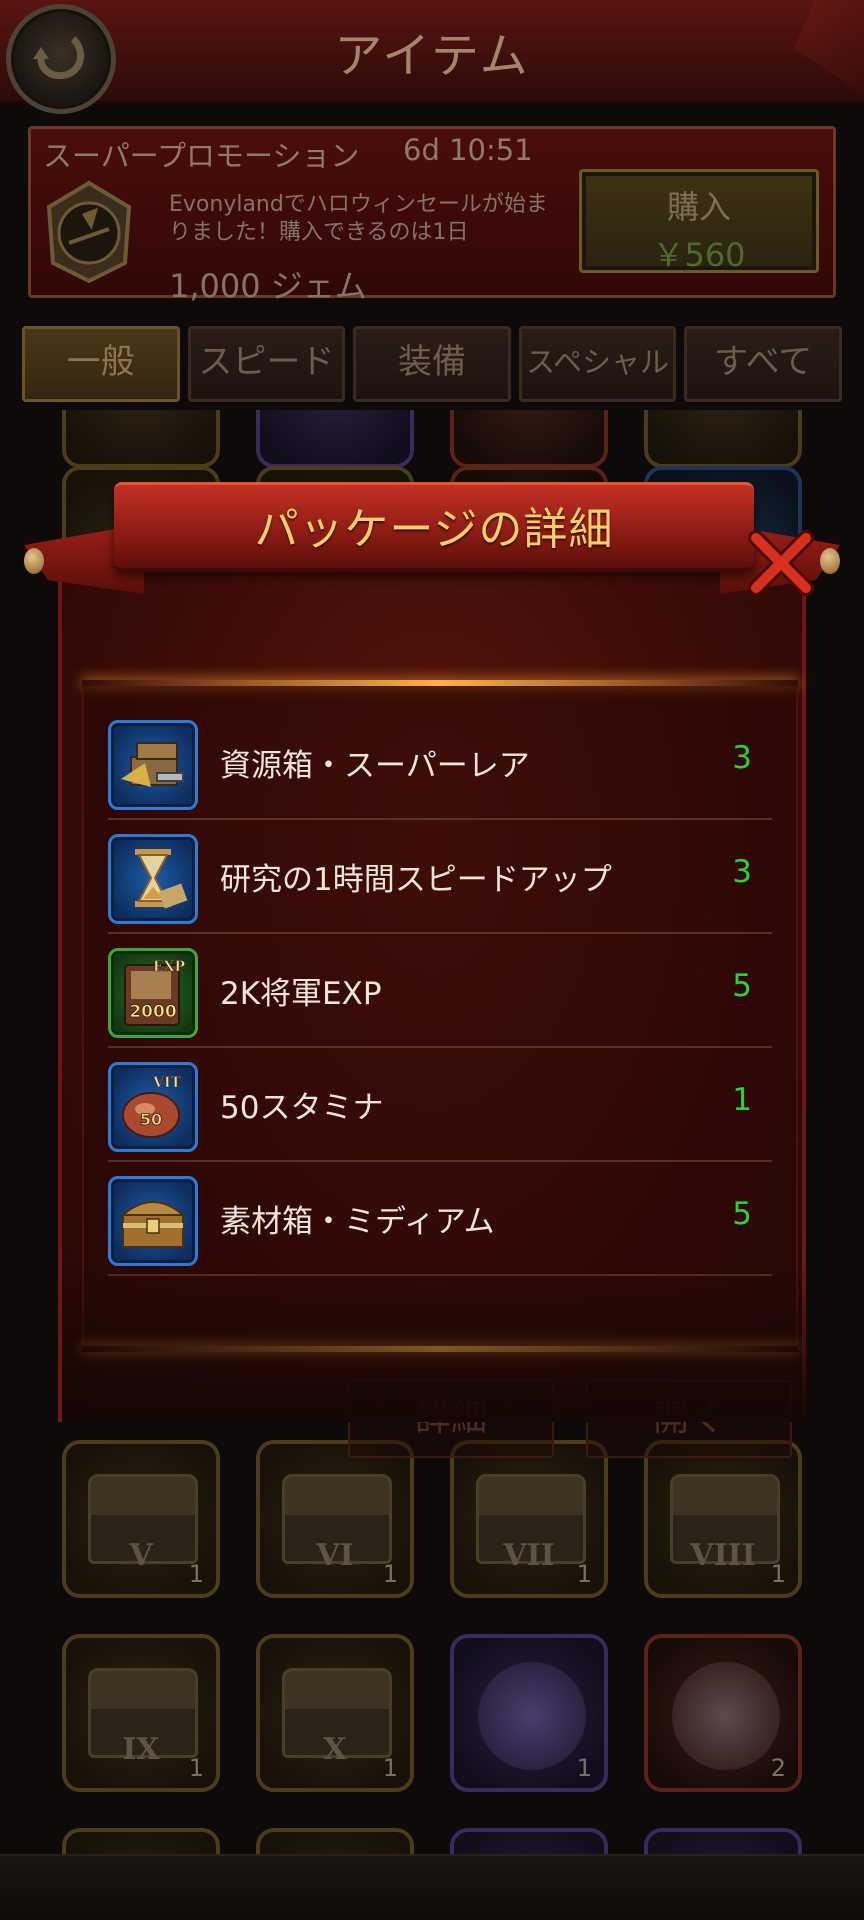 Image resolution: width=864 pixels, height=1920 pixels. What do you see at coordinates (152, 1012) in the screenshot?
I see `svg-text: 2000` at bounding box center [152, 1012].